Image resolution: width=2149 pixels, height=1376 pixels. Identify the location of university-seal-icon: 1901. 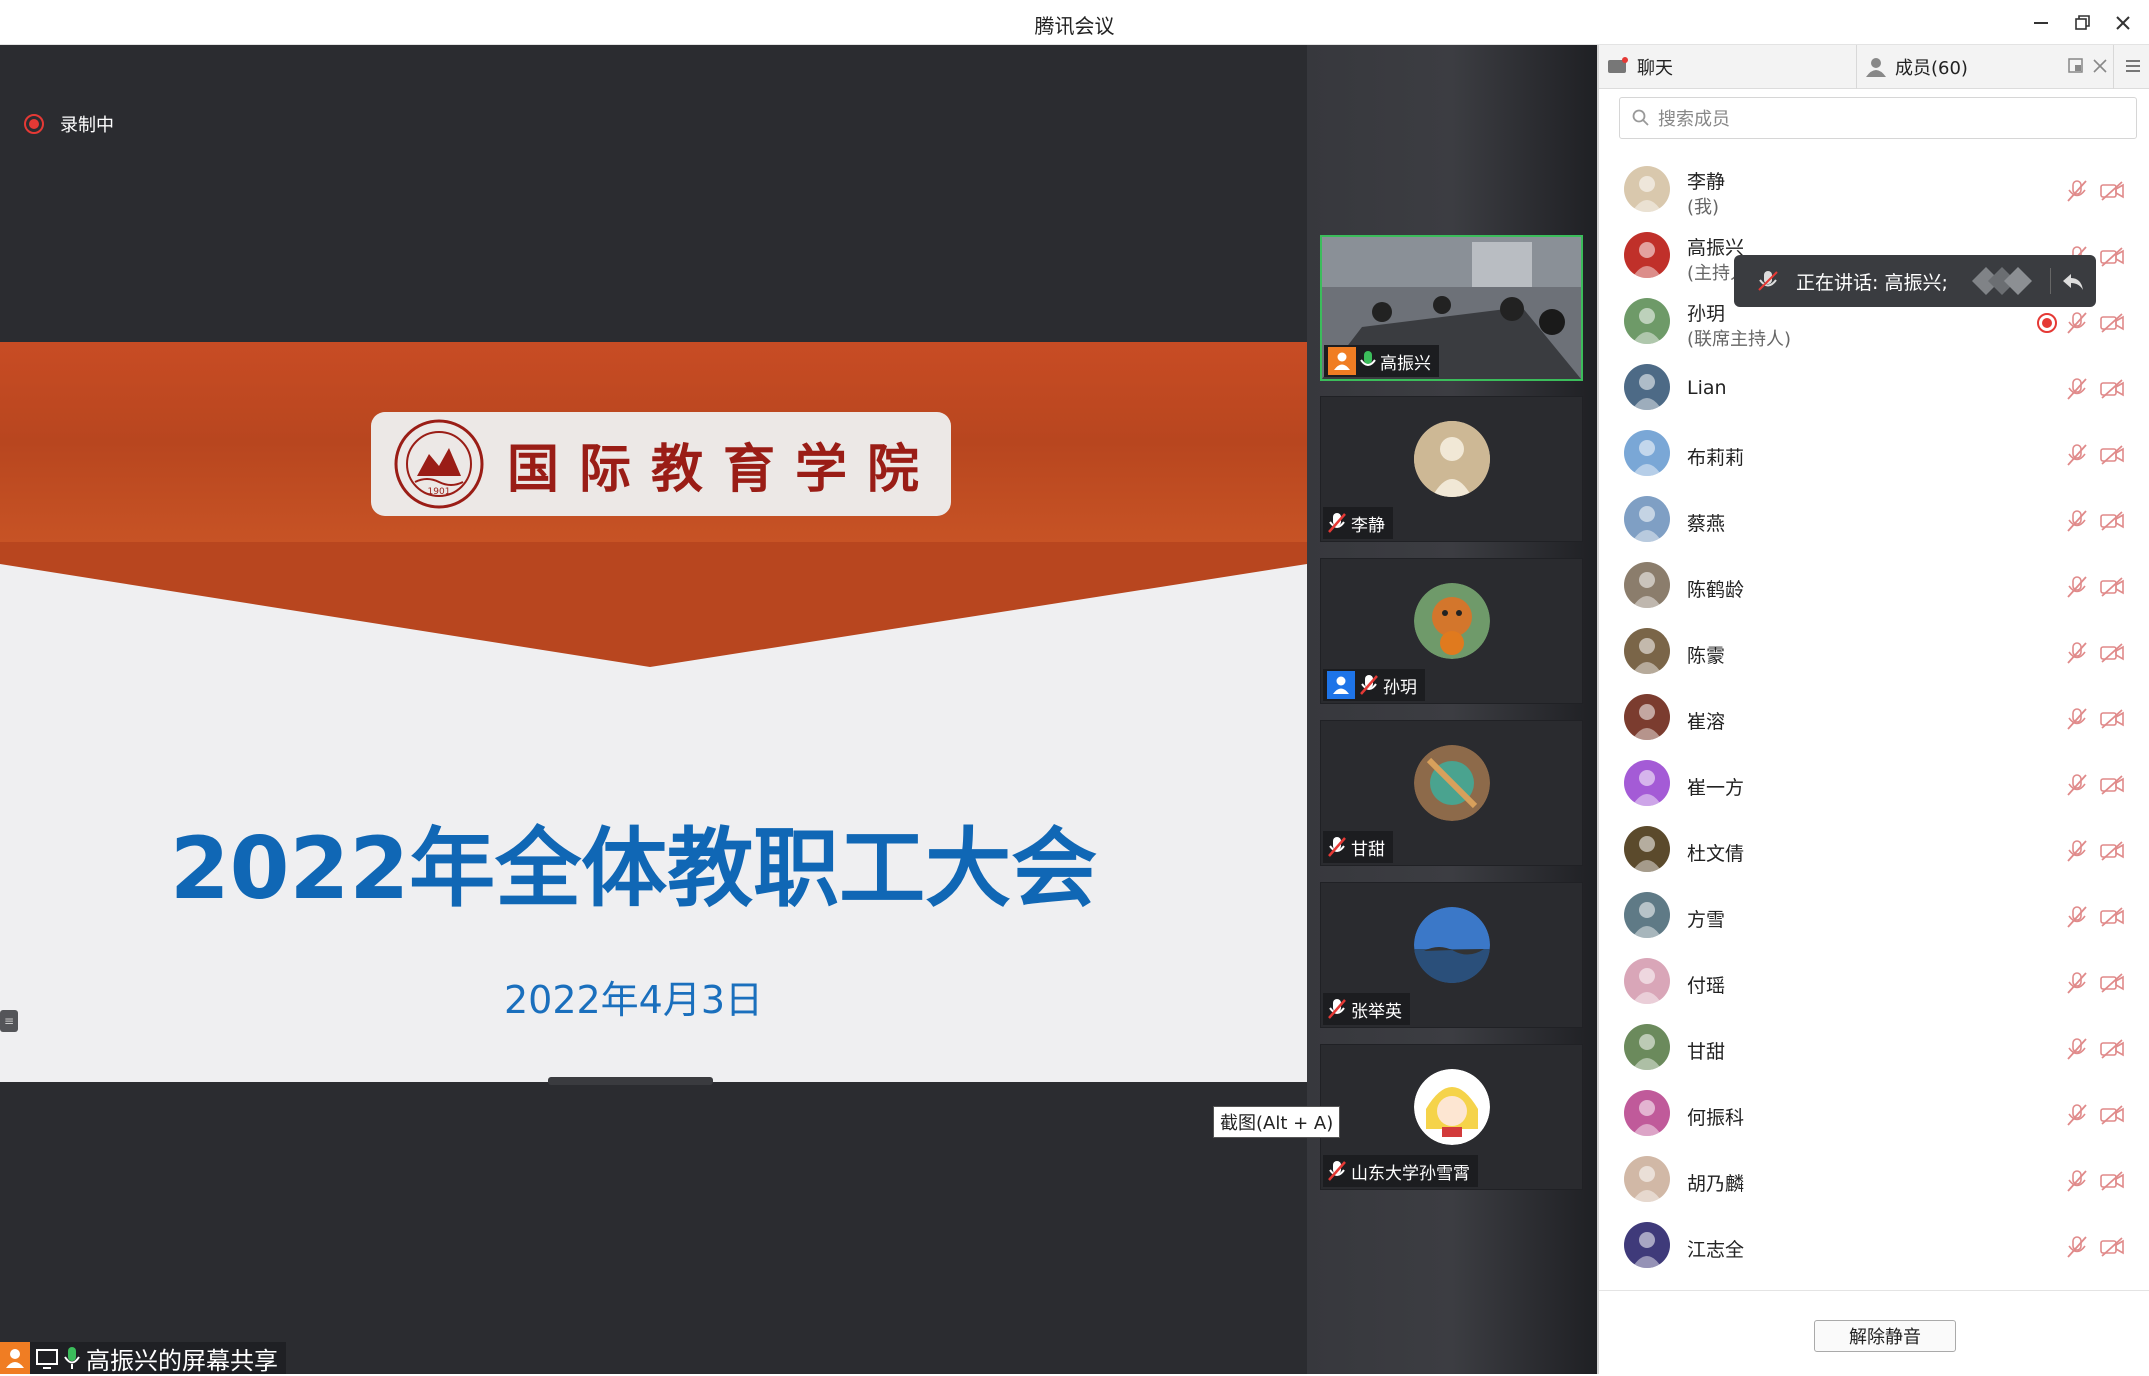
(439, 464).